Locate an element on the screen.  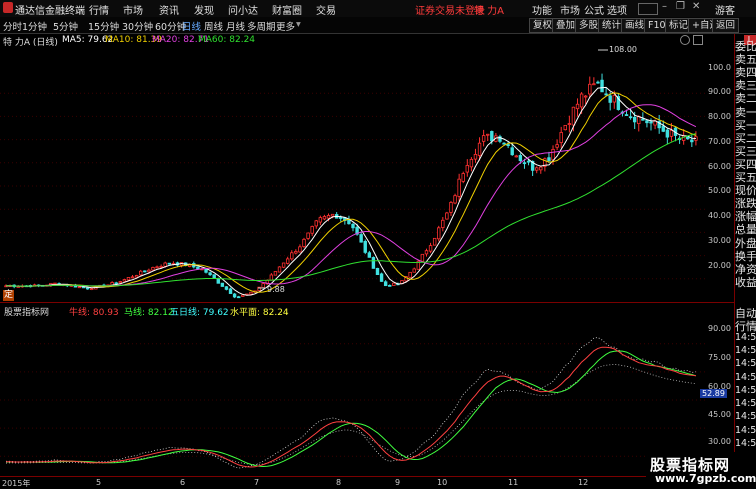
user-icon is located at coordinates (648, 9).